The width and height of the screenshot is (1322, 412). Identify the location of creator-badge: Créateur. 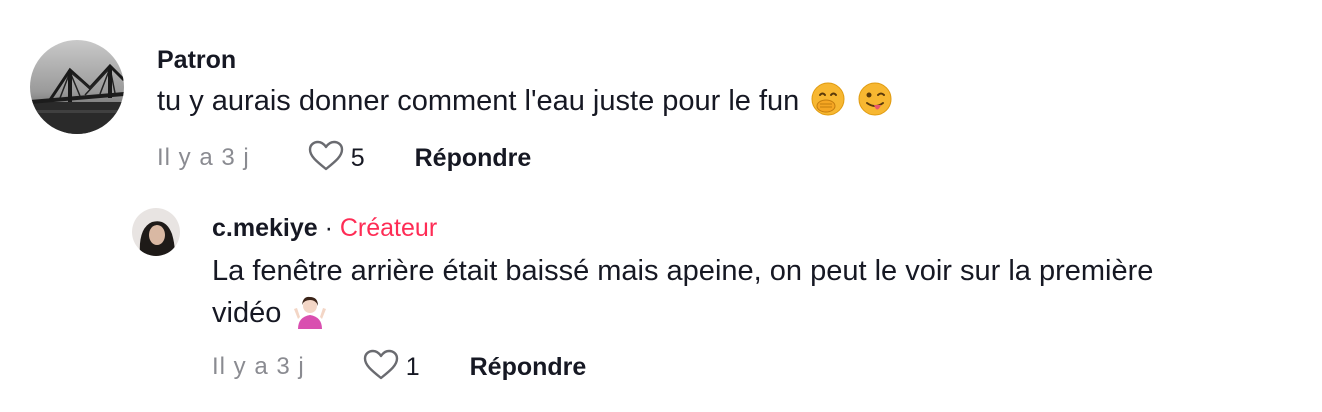
(388, 228).